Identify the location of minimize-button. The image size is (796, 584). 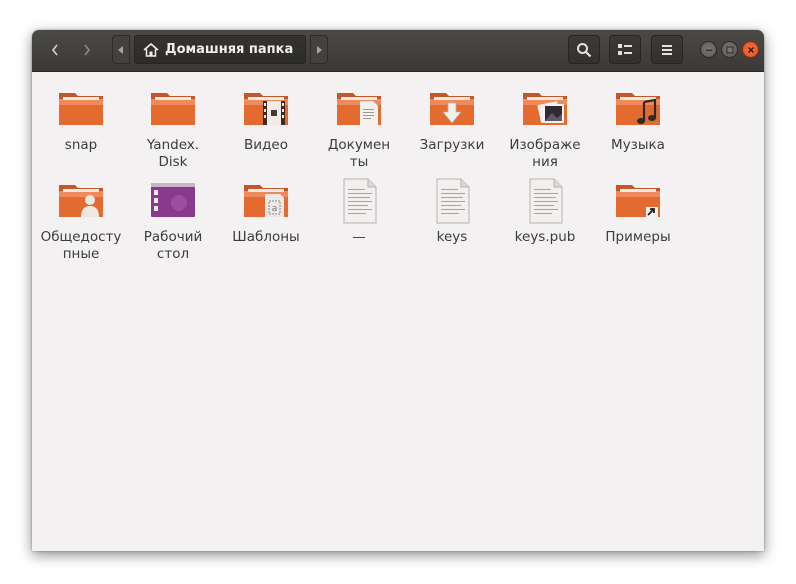
(708, 49).